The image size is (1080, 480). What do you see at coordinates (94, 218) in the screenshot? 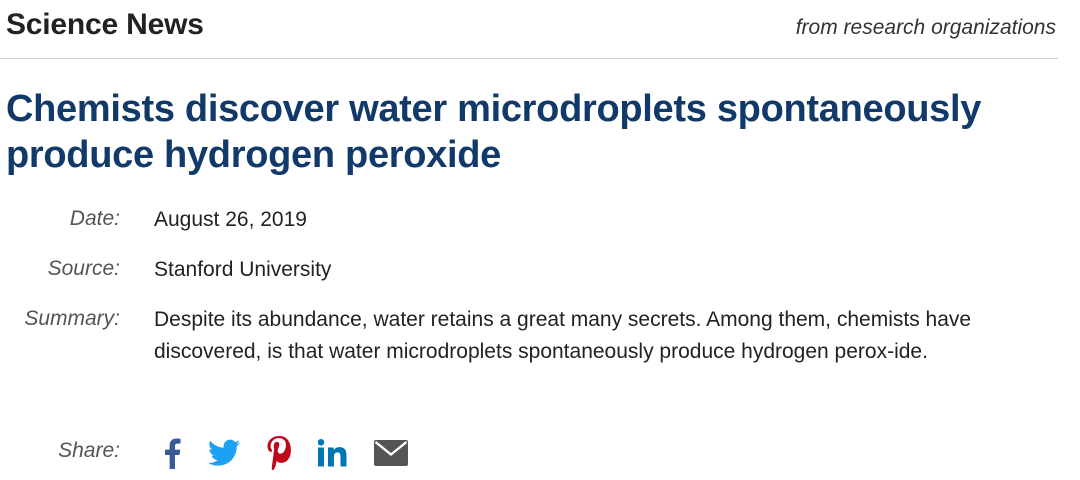
I see `date-label: Date:` at bounding box center [94, 218].